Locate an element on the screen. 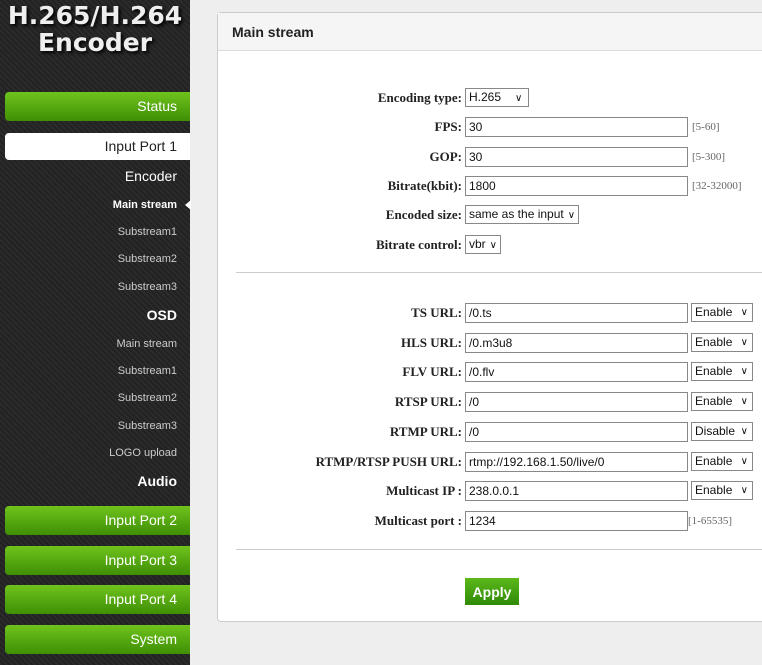 The image size is (762, 665). active-indicator-icon is located at coordinates (188, 205).